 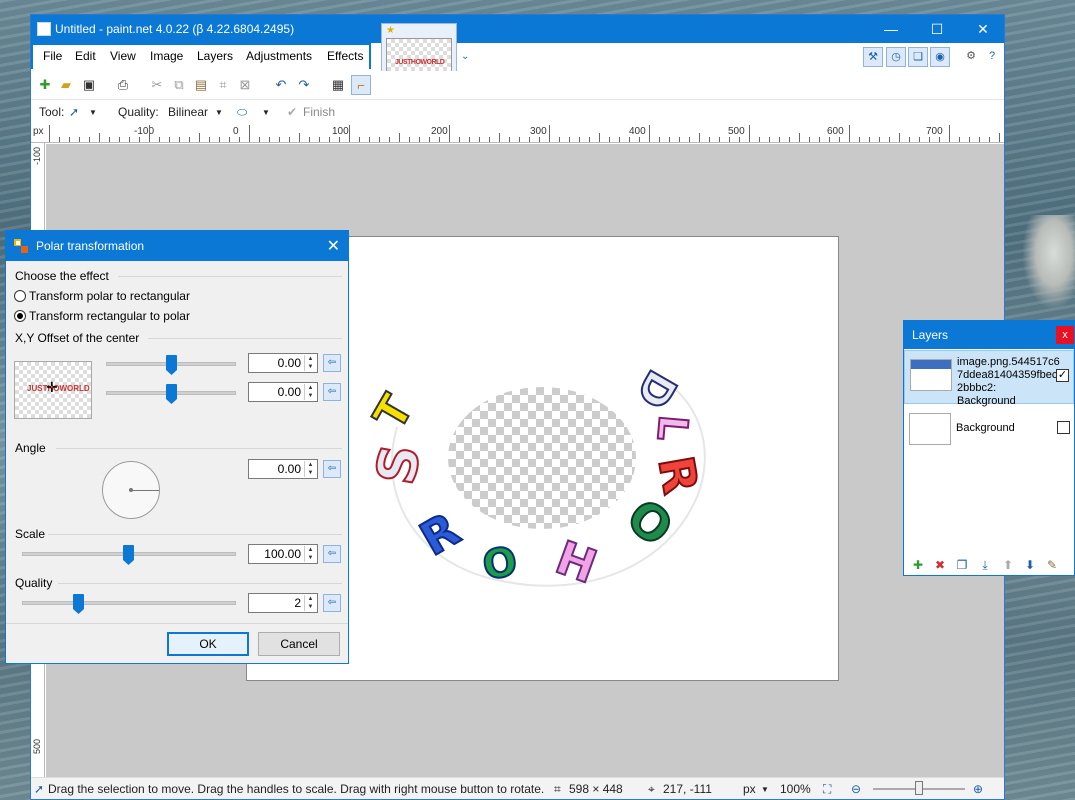 What do you see at coordinates (93, 112) in the screenshot?
I see `tool-dropdown-arrow-icon: ▼` at bounding box center [93, 112].